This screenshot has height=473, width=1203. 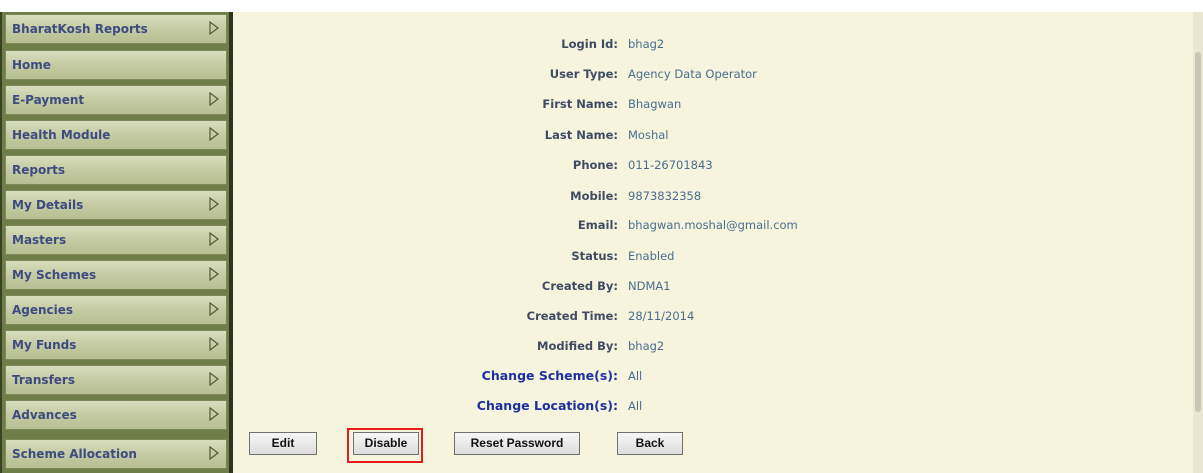 What do you see at coordinates (43, 310) in the screenshot?
I see `sidebar-item-label: Agencies` at bounding box center [43, 310].